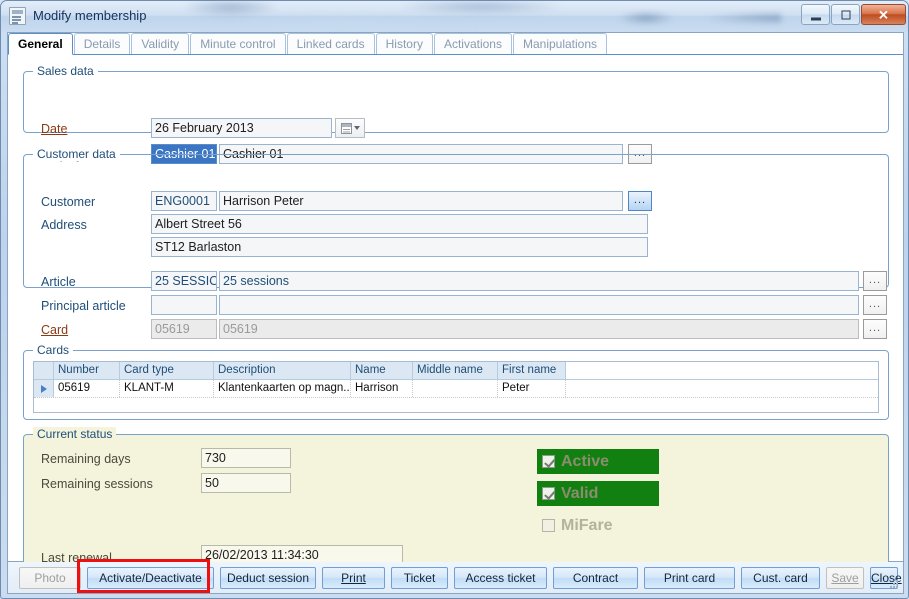 The image size is (909, 599). Describe the element at coordinates (421, 201) in the screenshot. I see `customer-name-input: Harrison Peter` at that location.